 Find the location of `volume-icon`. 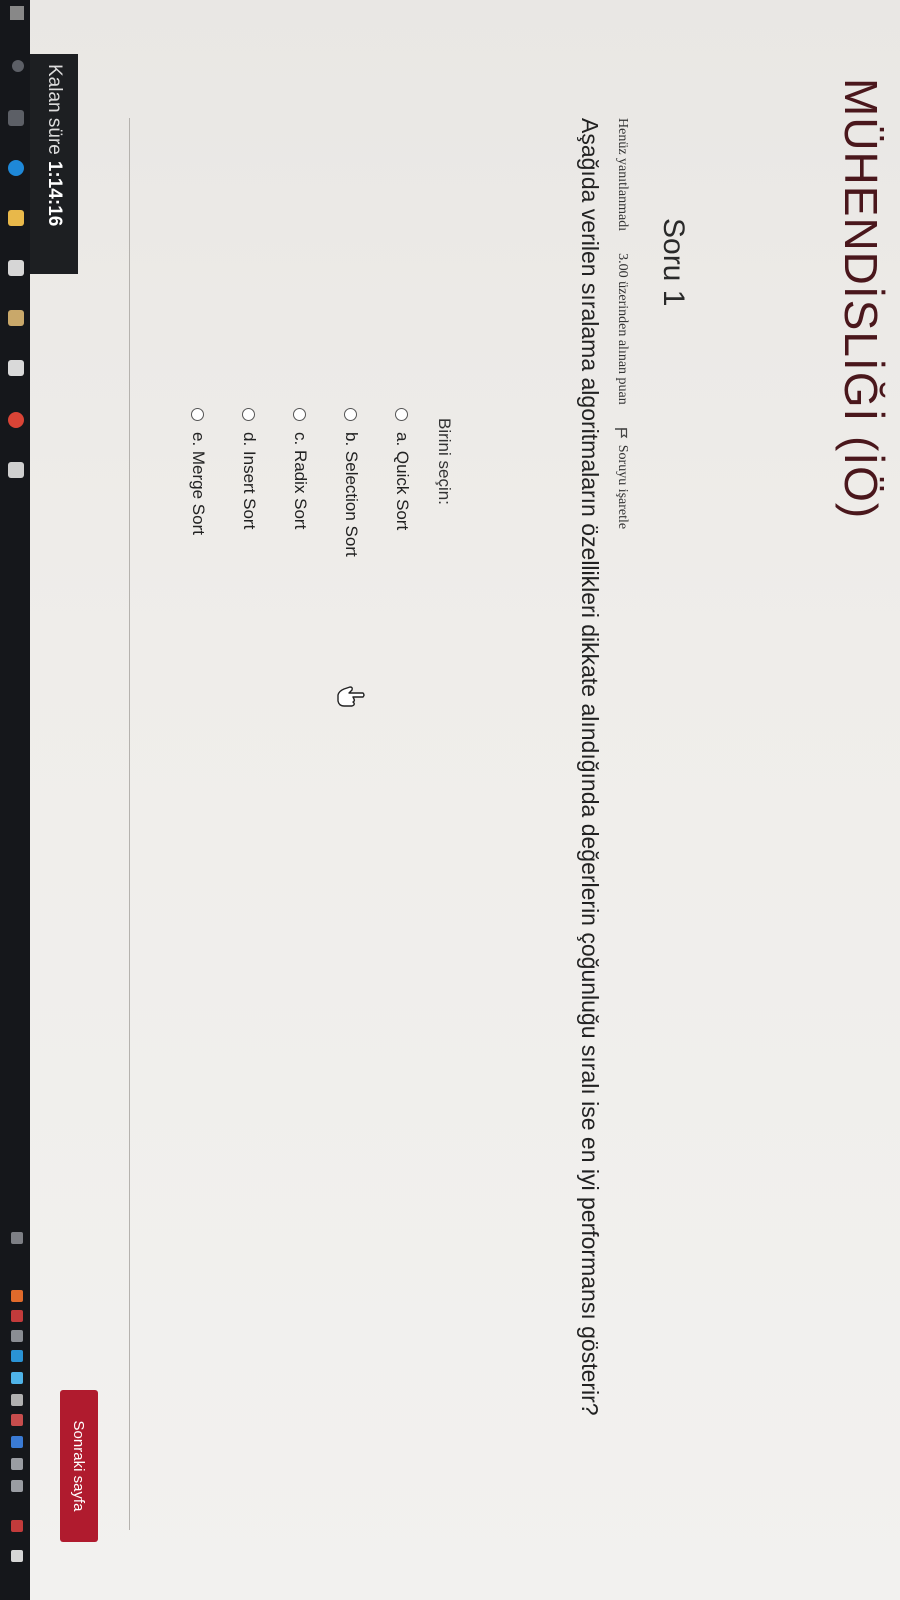

volume-icon is located at coordinates (17, 1486).